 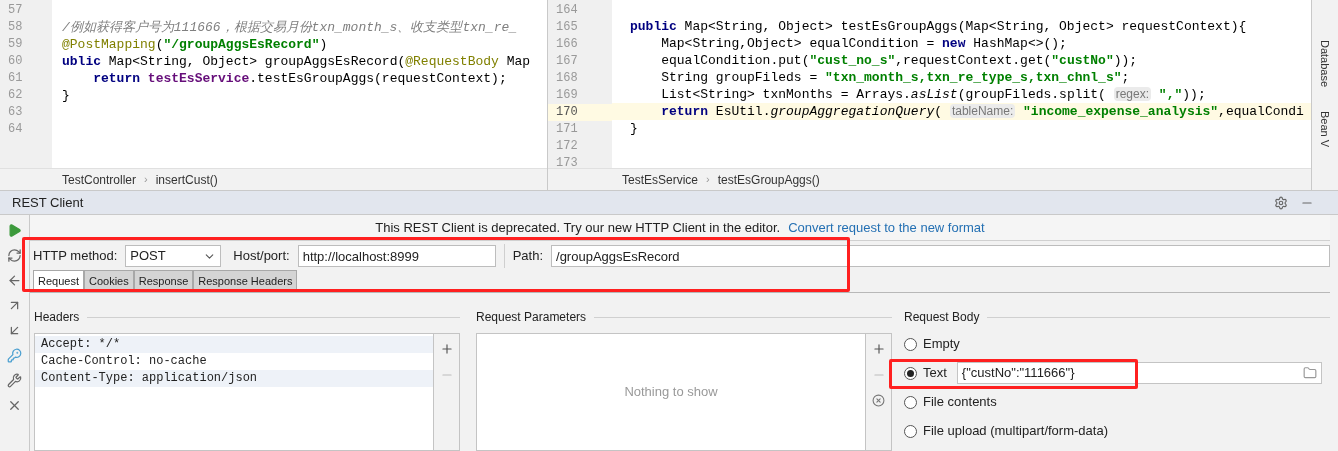 I want to click on run-icon, so click(x=14, y=230).